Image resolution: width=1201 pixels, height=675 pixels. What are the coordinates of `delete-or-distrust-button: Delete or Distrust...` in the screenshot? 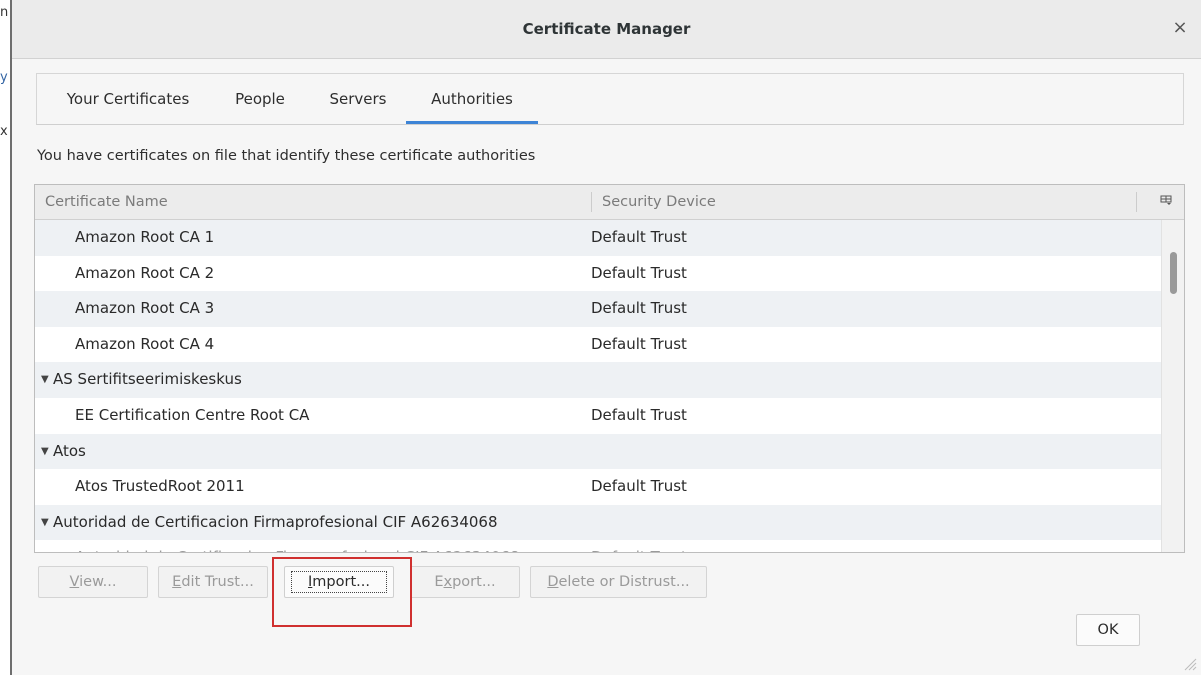 It's located at (618, 582).